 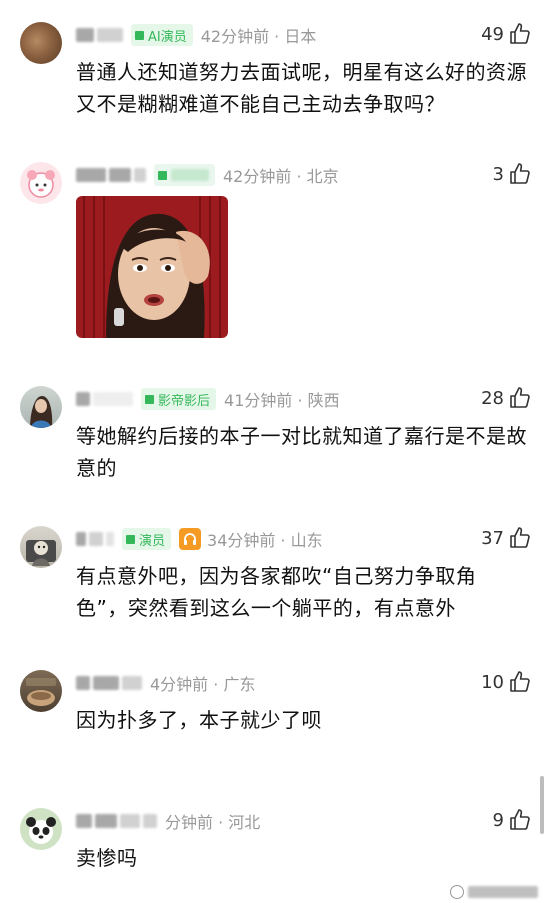 I want to click on like-button: 10, so click(x=506, y=682).